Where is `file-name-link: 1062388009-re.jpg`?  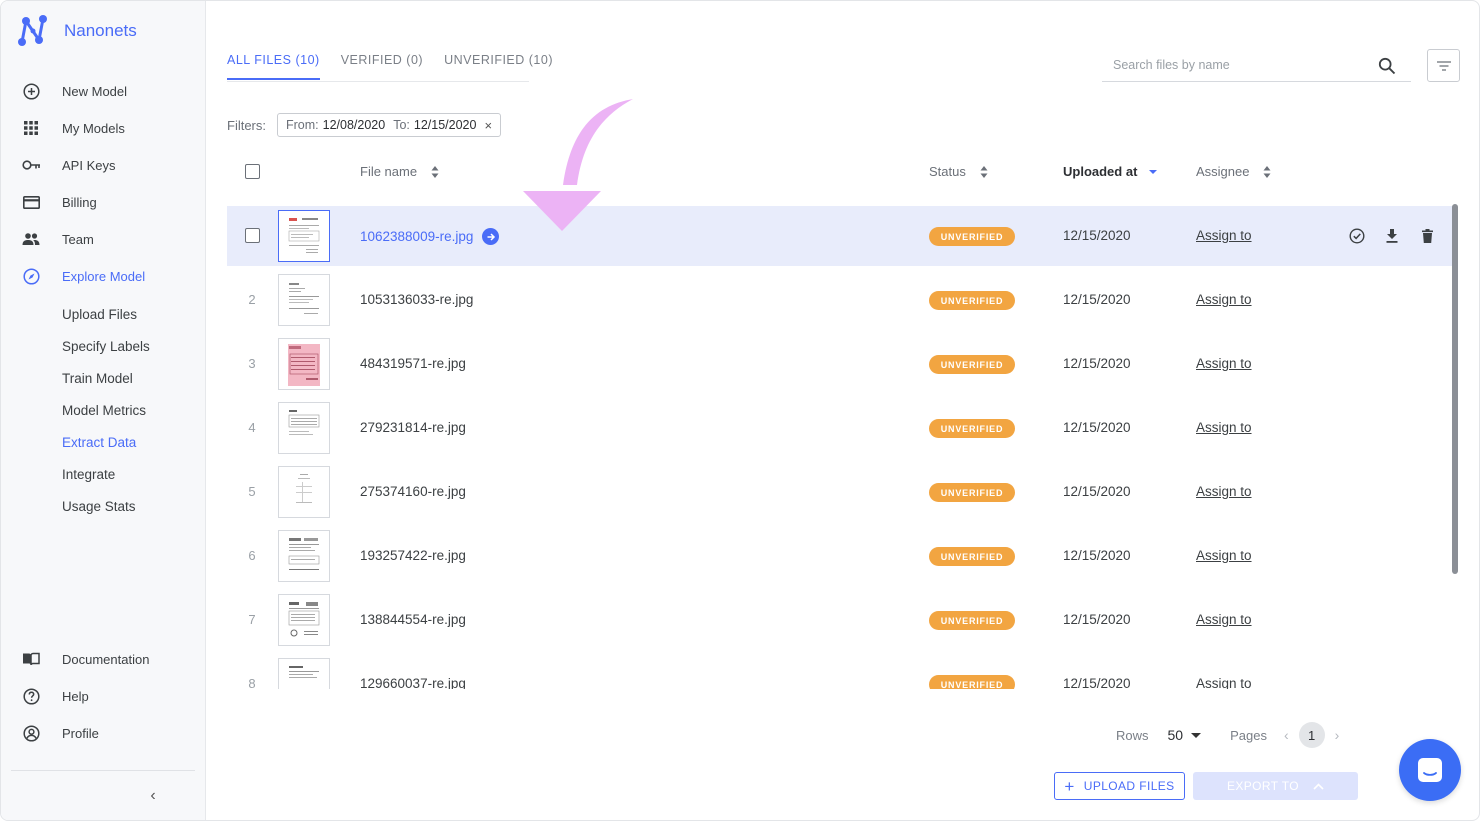
file-name-link: 1062388009-re.jpg is located at coordinates (430, 236).